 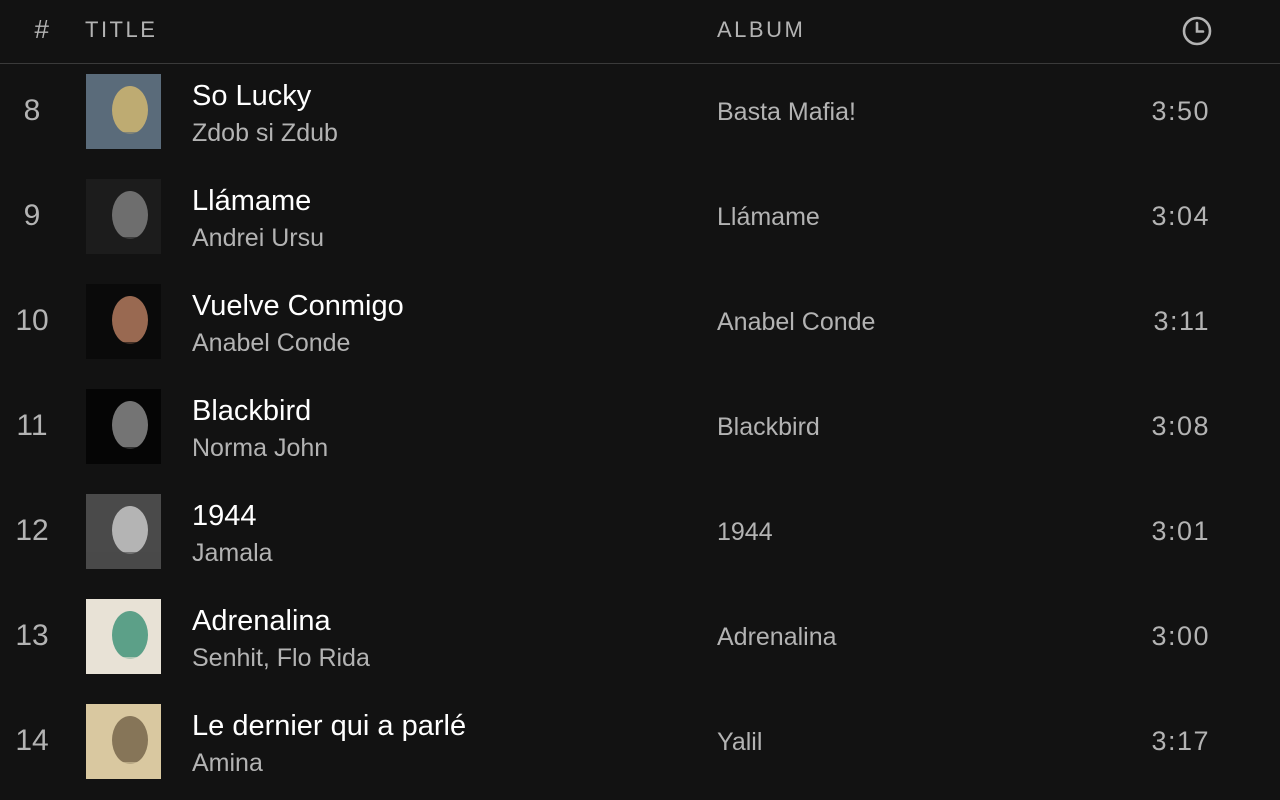 What do you see at coordinates (640, 221) in the screenshot?
I see `track-row: 9 Llámame Andrei Ursu Llámame 3:04` at bounding box center [640, 221].